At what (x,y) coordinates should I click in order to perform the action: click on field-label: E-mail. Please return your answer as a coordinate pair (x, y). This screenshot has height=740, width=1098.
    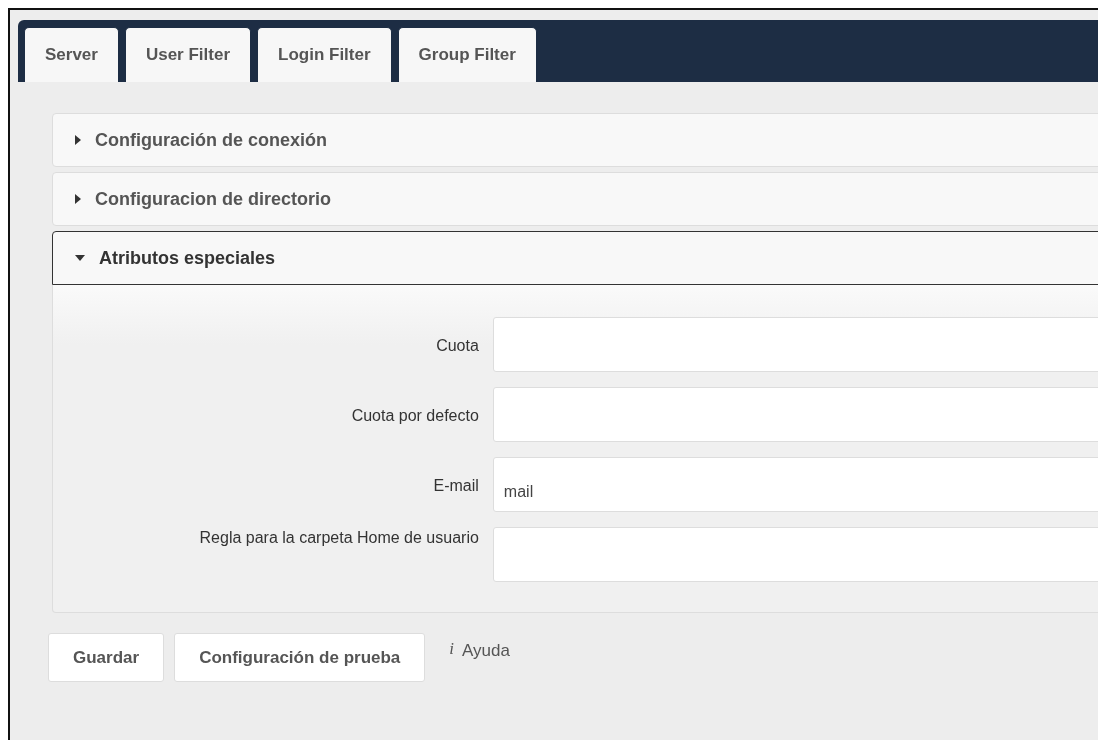
    Looking at the image, I should click on (455, 486).